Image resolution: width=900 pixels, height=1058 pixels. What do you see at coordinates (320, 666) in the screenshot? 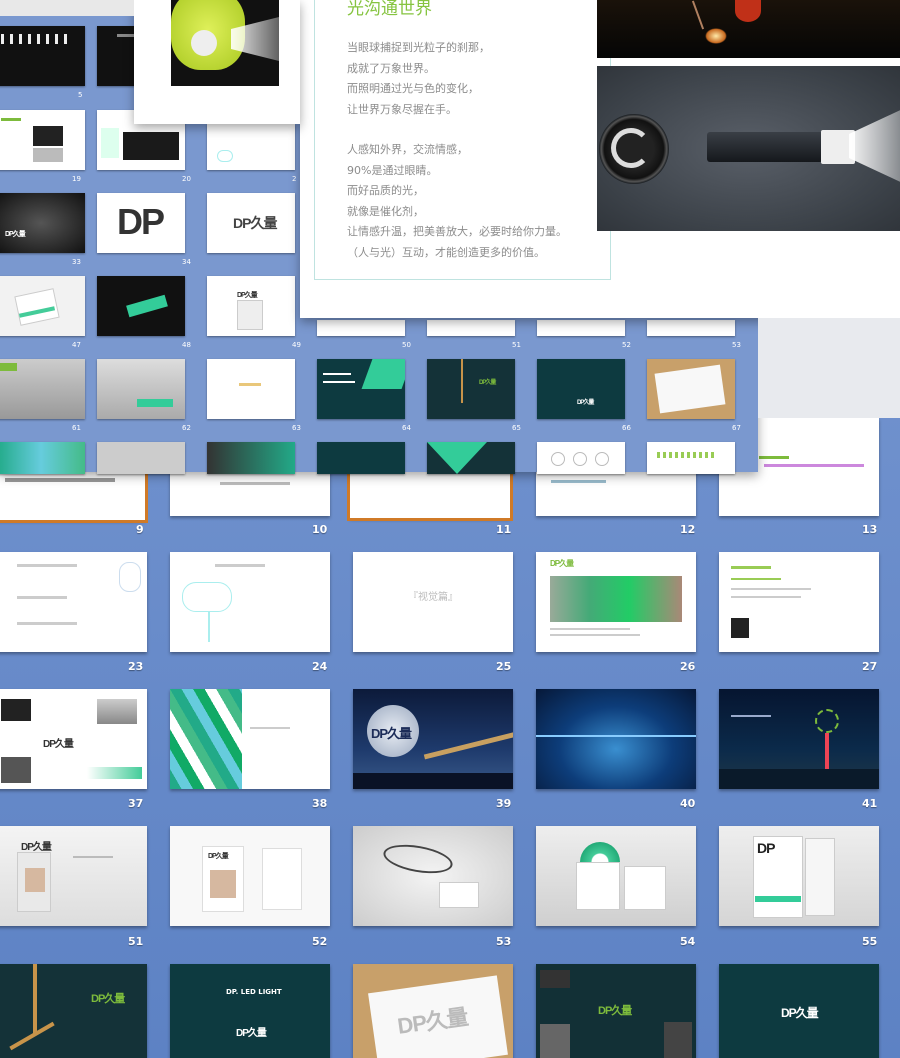
I see `slide-number: 24` at bounding box center [320, 666].